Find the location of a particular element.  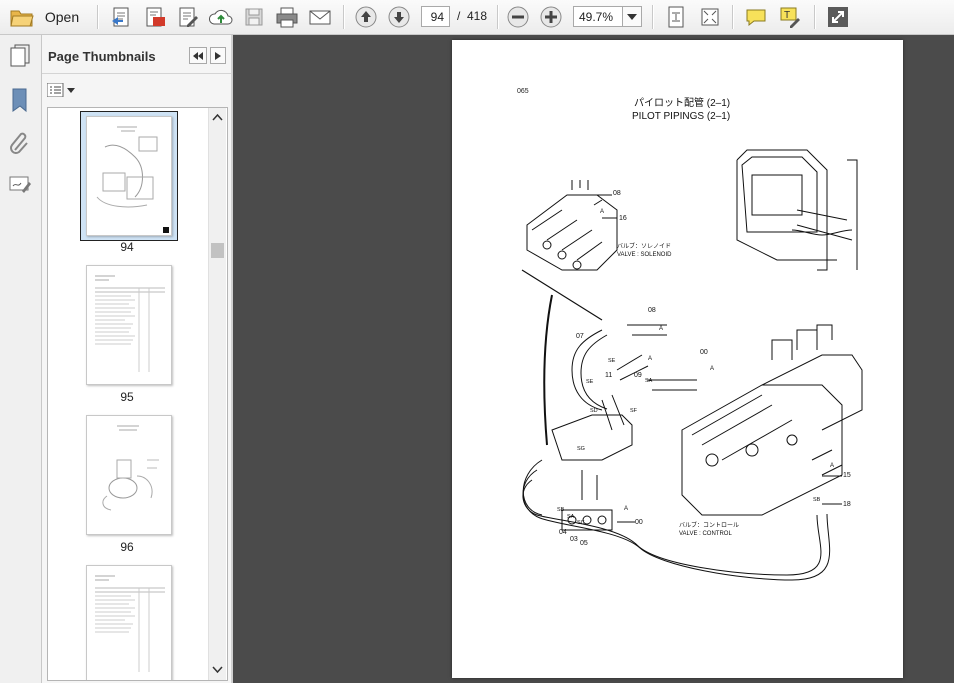

callout: 15 is located at coordinates (847, 475).